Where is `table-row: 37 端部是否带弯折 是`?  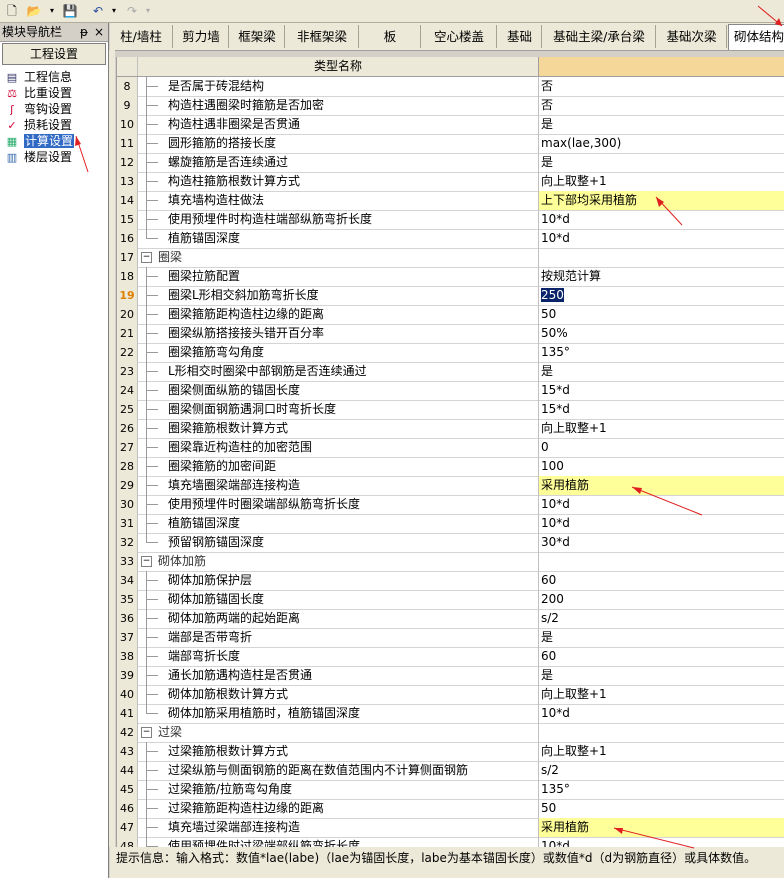
table-row: 37 端部是否带弯折 是 is located at coordinates (450, 638).